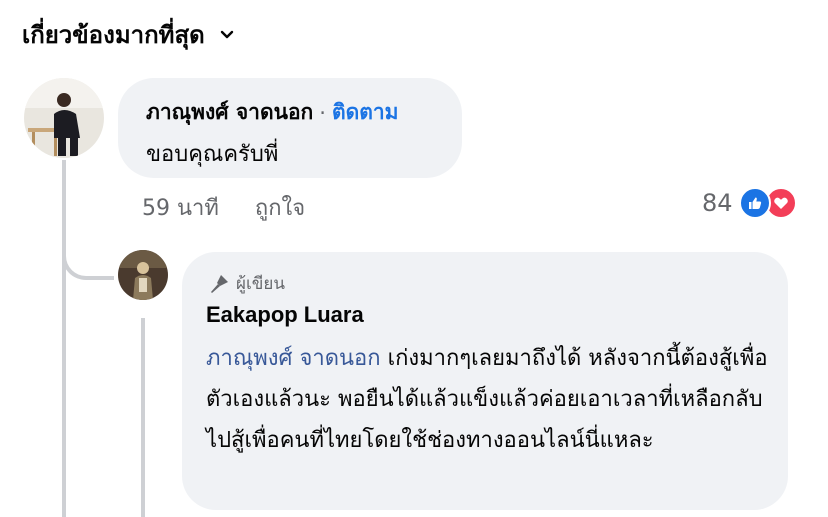 This screenshot has height=517, width=828. What do you see at coordinates (180, 207) in the screenshot?
I see `comment-time: 59 นาที` at bounding box center [180, 207].